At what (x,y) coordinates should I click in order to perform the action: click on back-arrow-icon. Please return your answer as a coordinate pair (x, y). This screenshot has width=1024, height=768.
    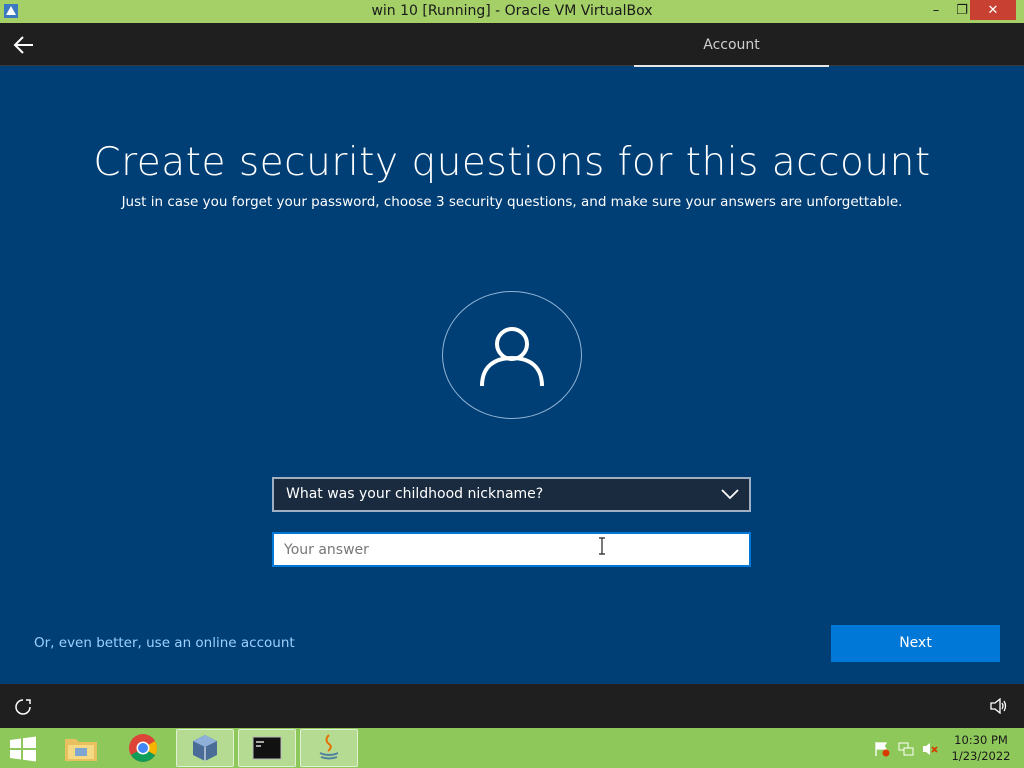
    Looking at the image, I should click on (24, 45).